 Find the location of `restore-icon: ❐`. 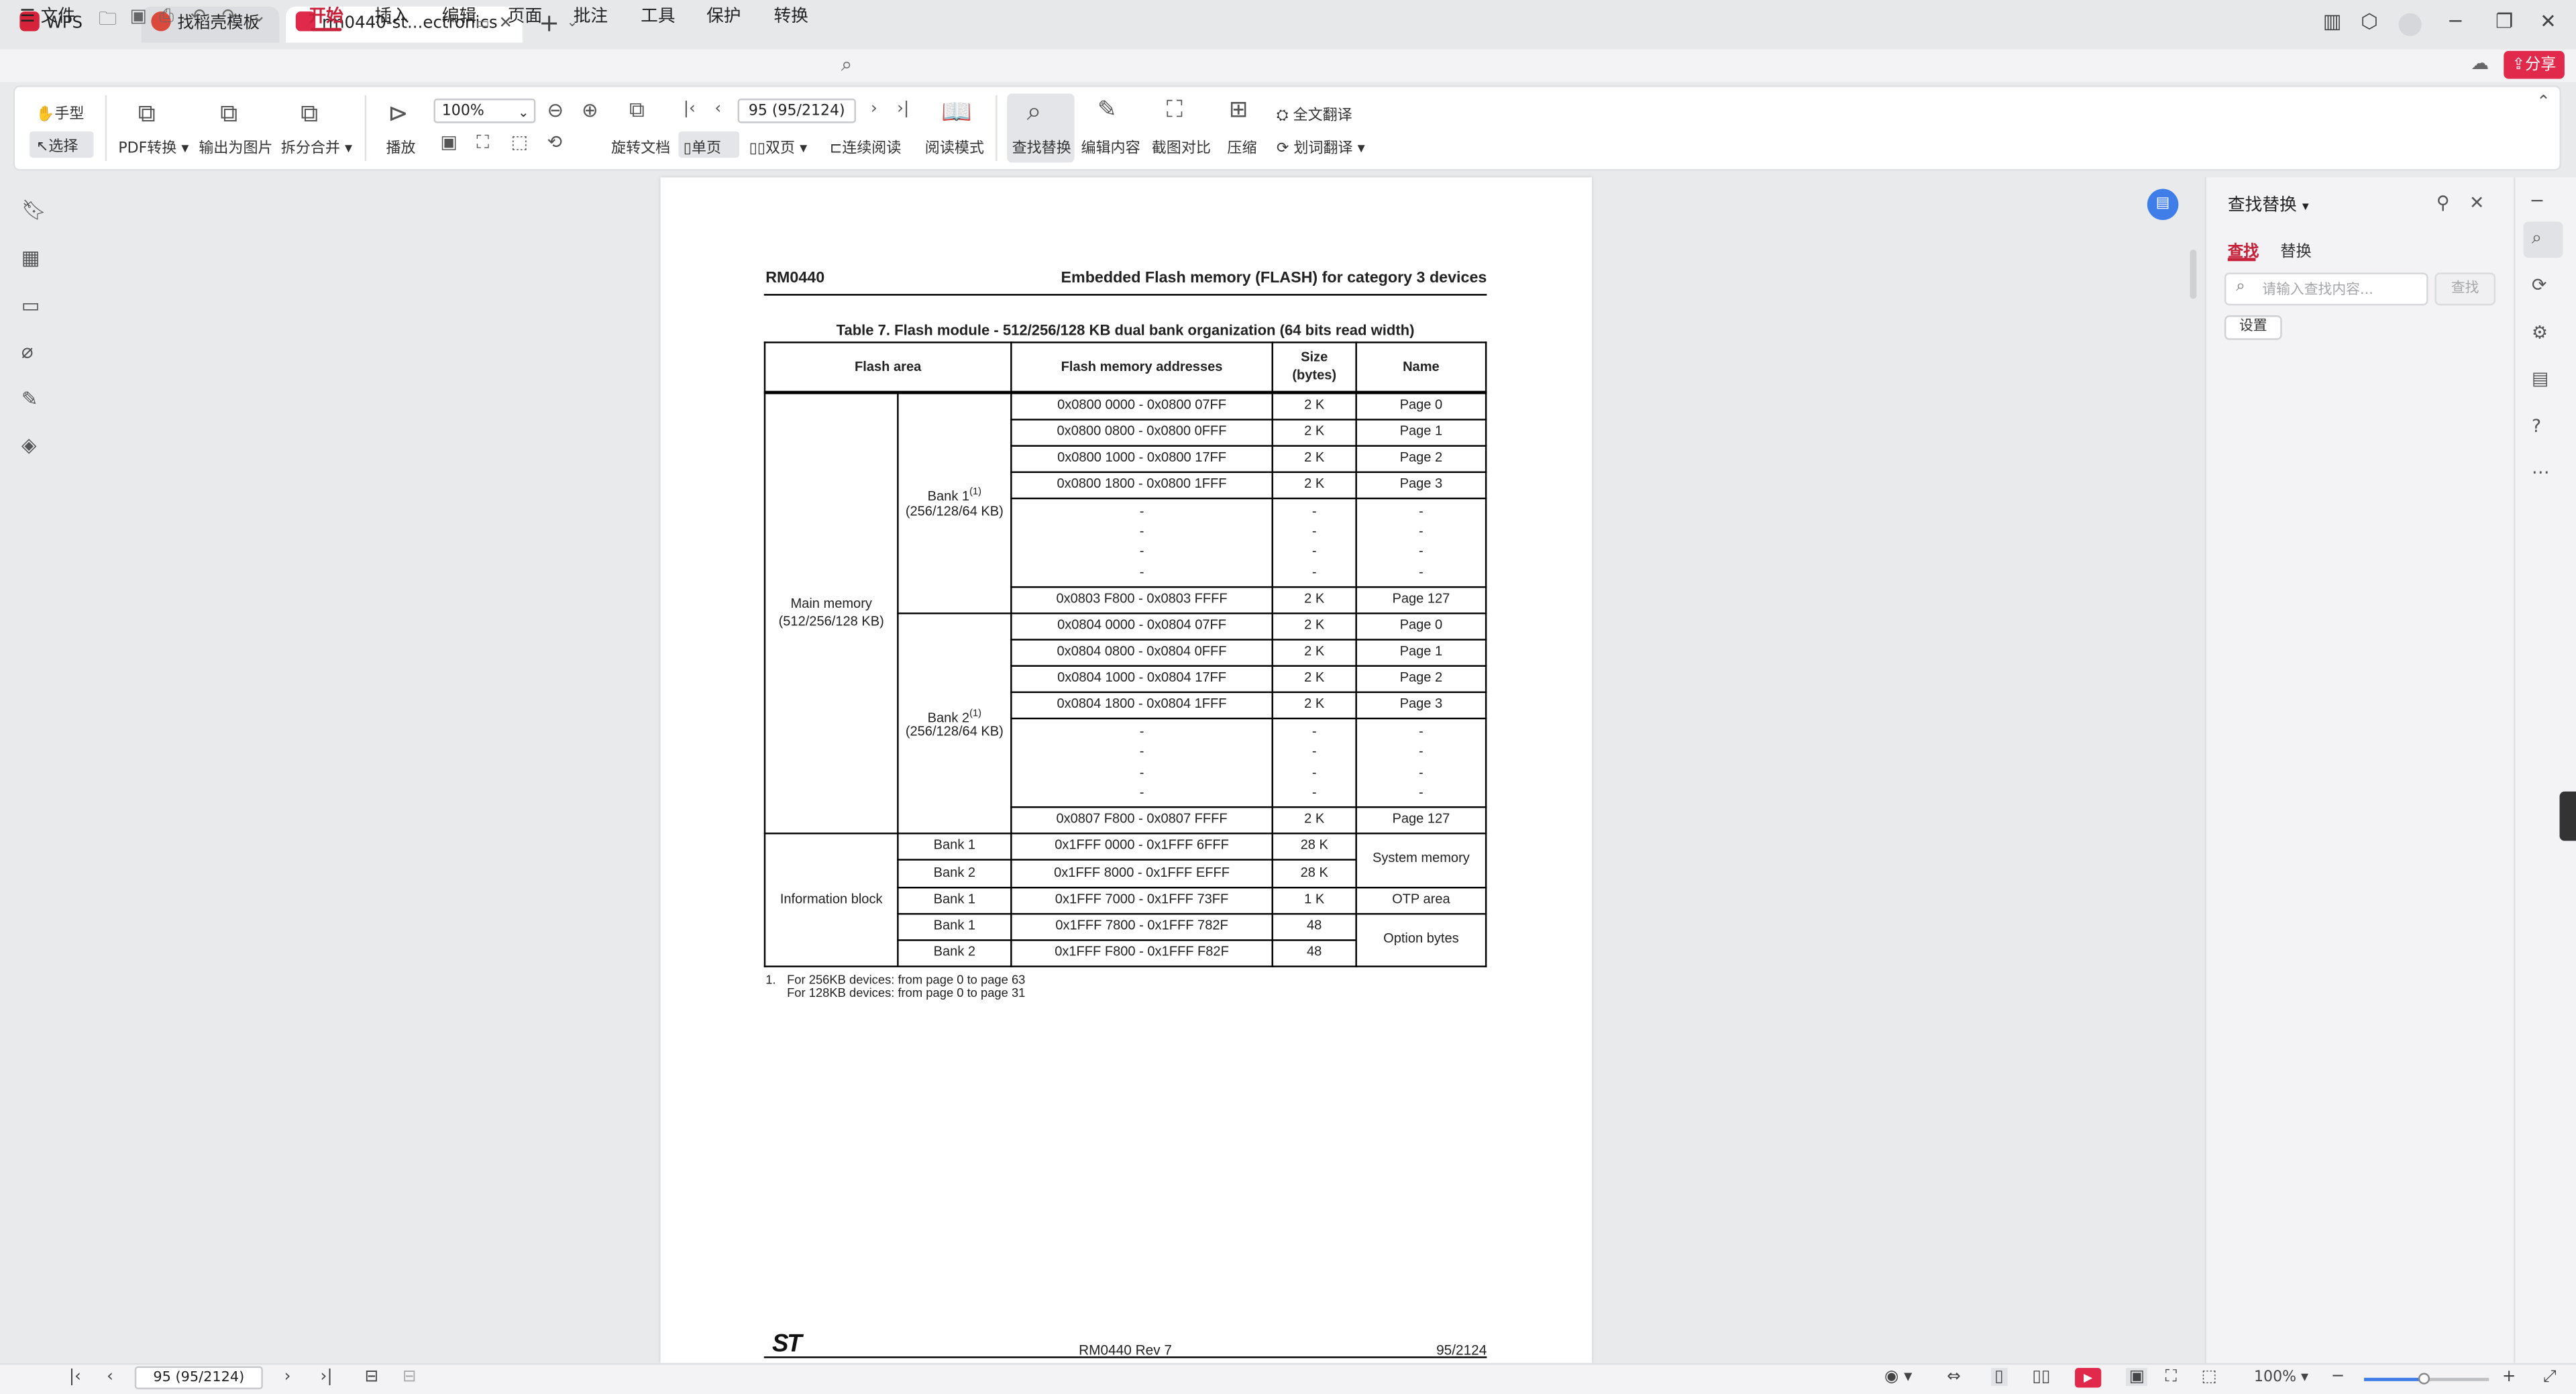

restore-icon: ❐ is located at coordinates (2504, 21).